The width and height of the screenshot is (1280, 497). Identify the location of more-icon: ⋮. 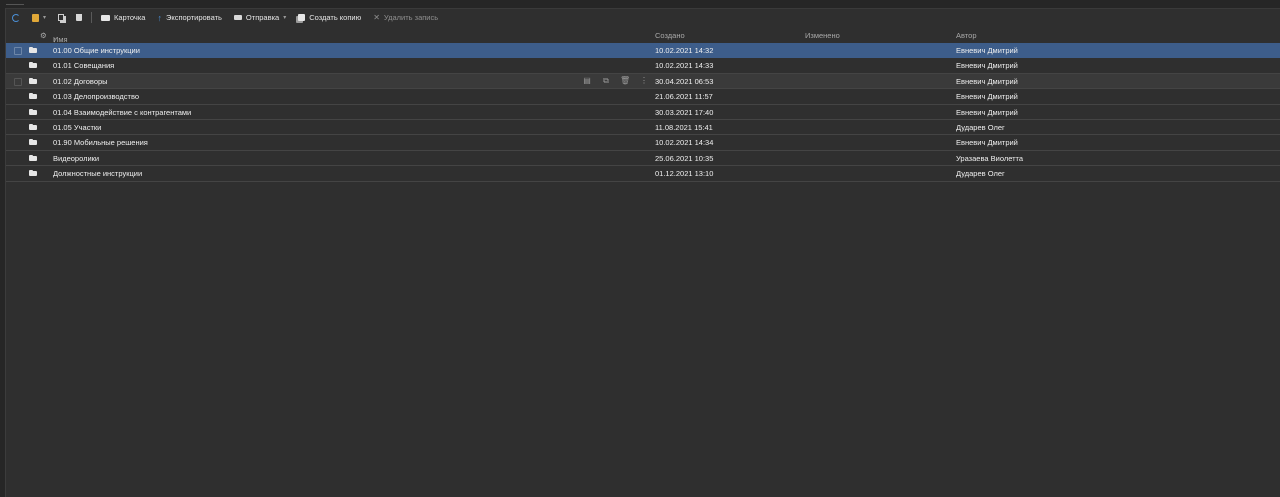
(644, 80).